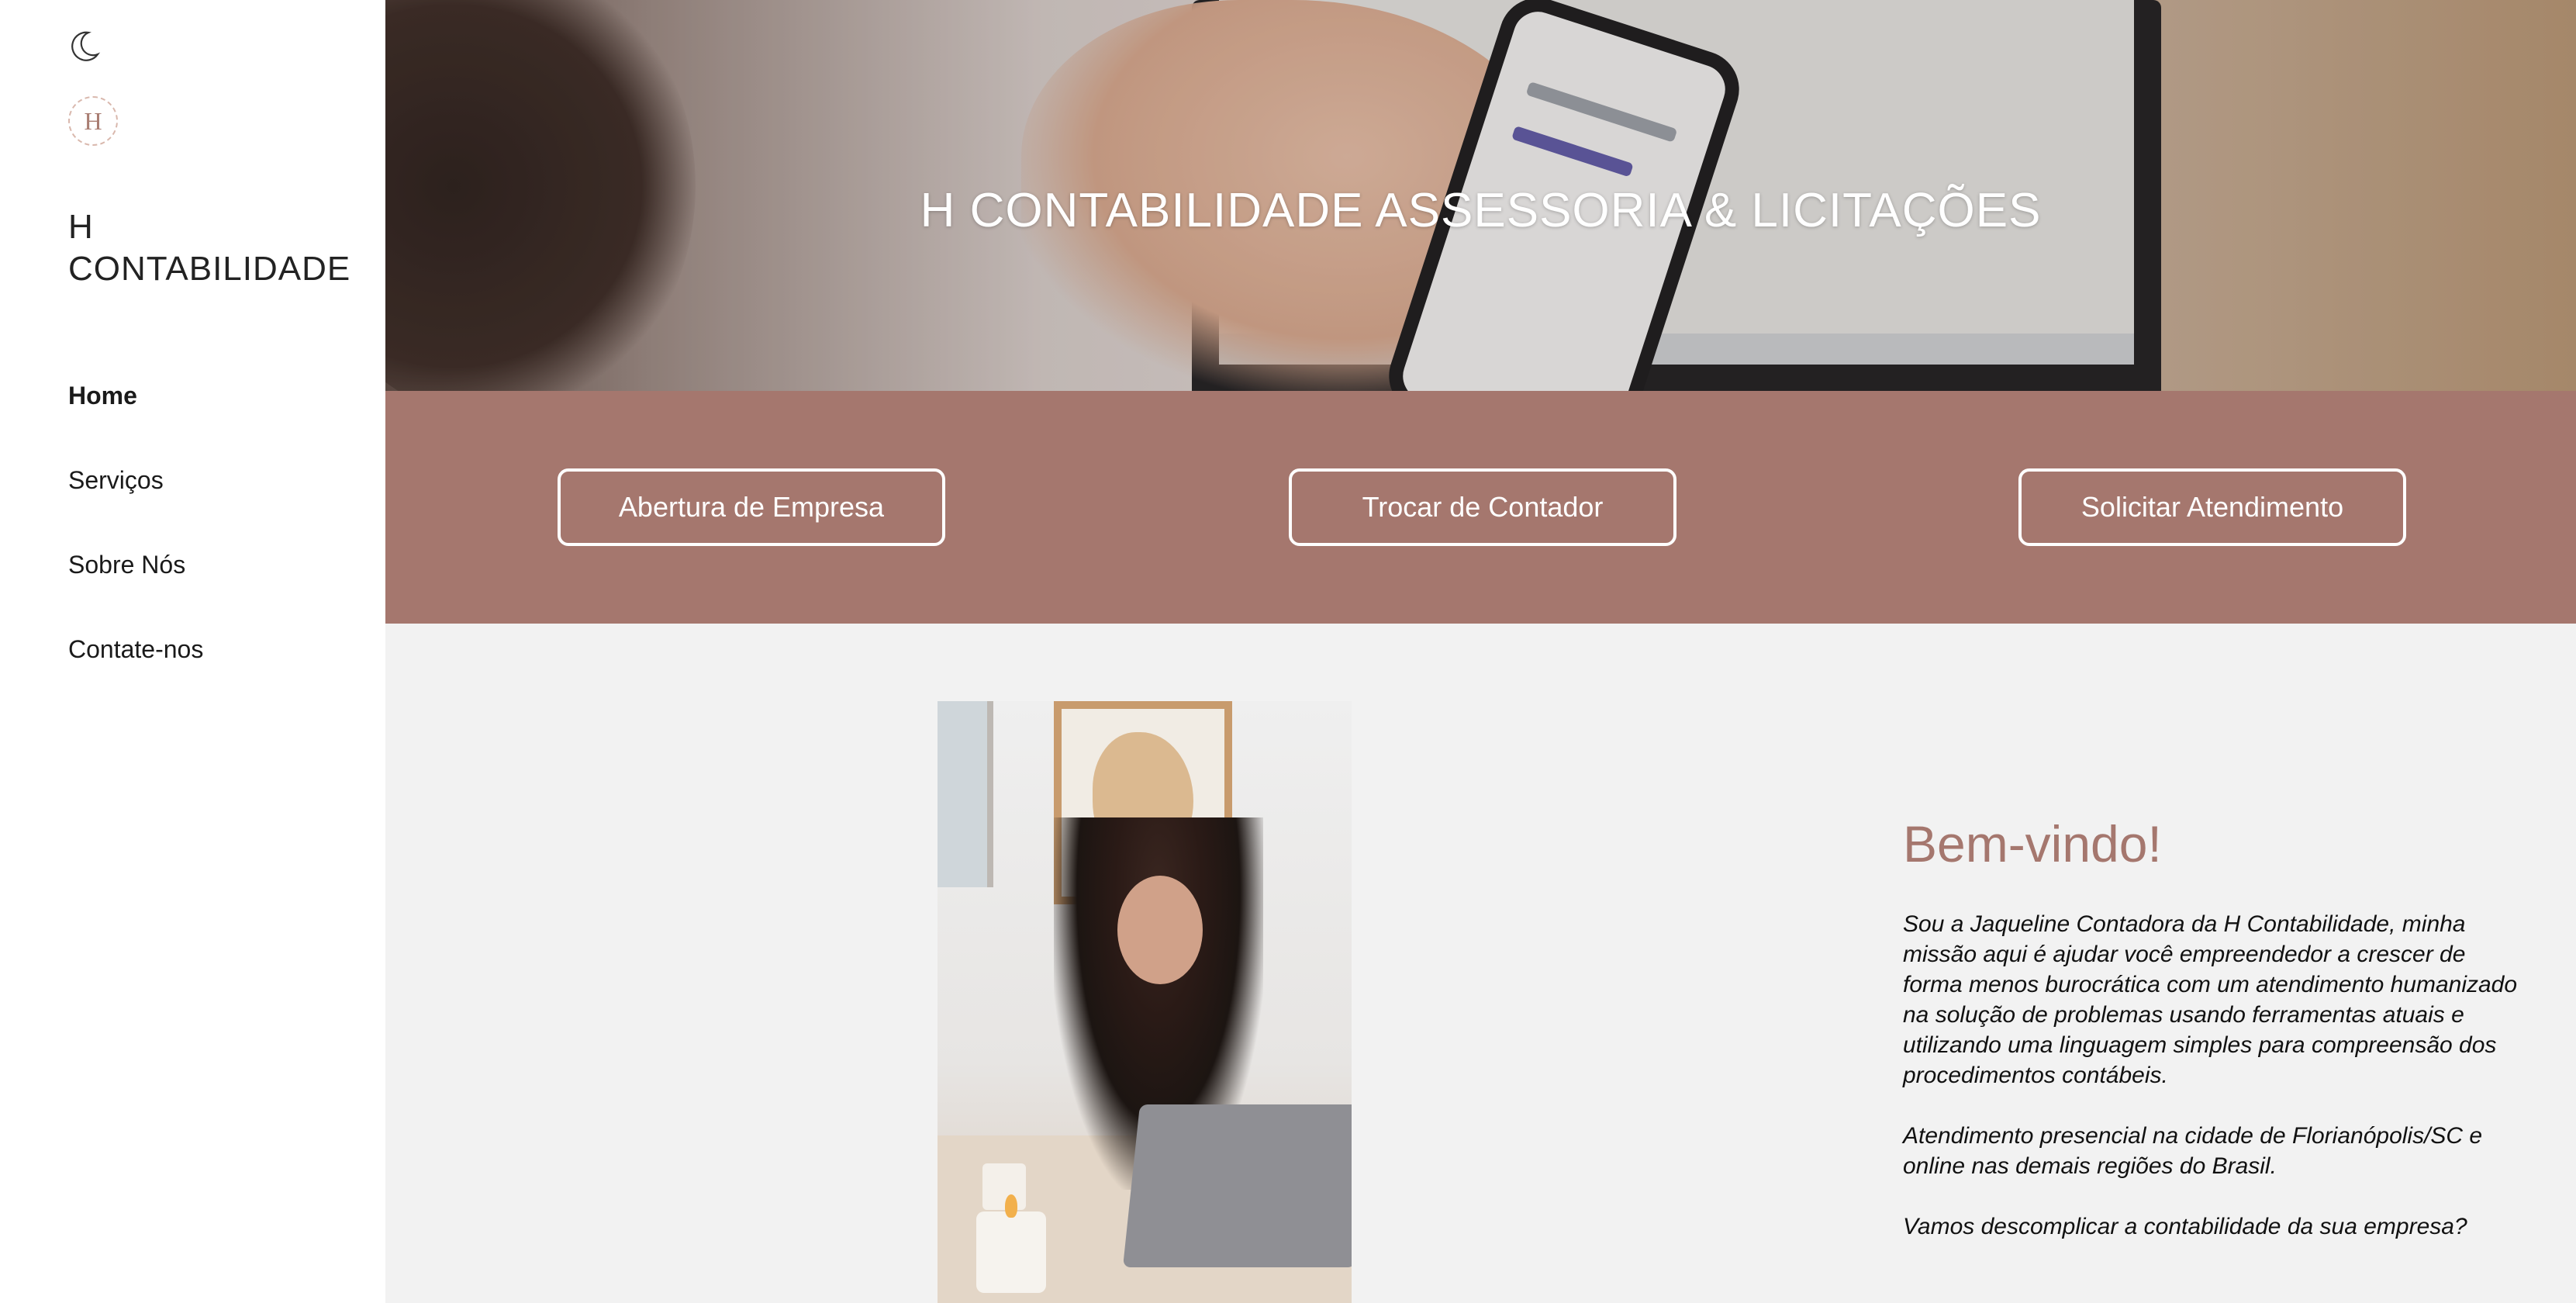 The image size is (2576, 1303). Describe the element at coordinates (2212, 507) in the screenshot. I see `solicitar-atendimento-button: Solicitar Atendimento` at that location.